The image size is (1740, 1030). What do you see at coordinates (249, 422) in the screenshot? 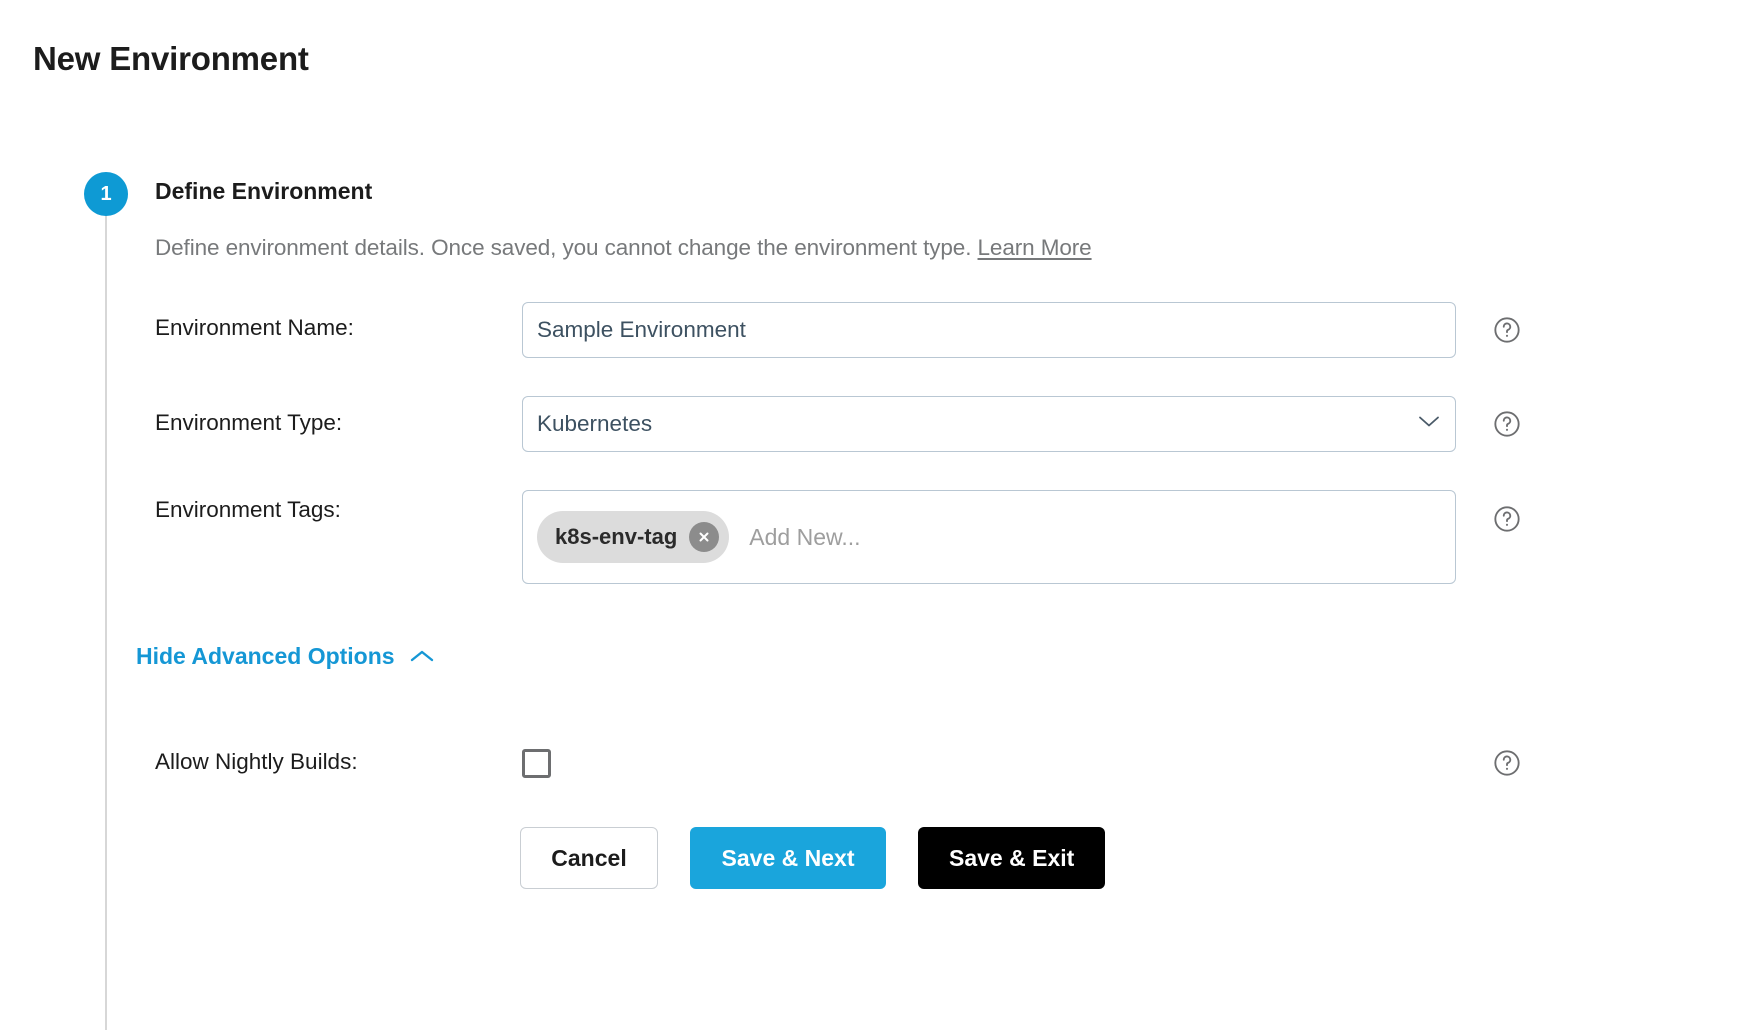
I see `environment-type-label: Environment Type:` at bounding box center [249, 422].